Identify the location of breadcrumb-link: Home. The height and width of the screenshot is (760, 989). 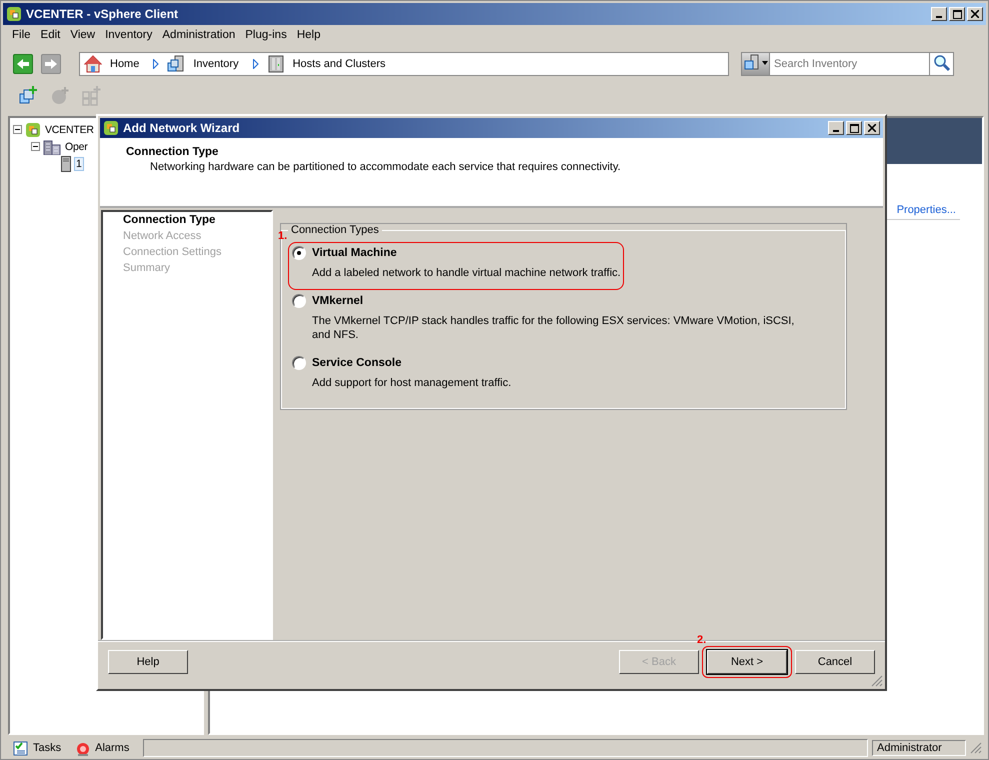
(125, 64).